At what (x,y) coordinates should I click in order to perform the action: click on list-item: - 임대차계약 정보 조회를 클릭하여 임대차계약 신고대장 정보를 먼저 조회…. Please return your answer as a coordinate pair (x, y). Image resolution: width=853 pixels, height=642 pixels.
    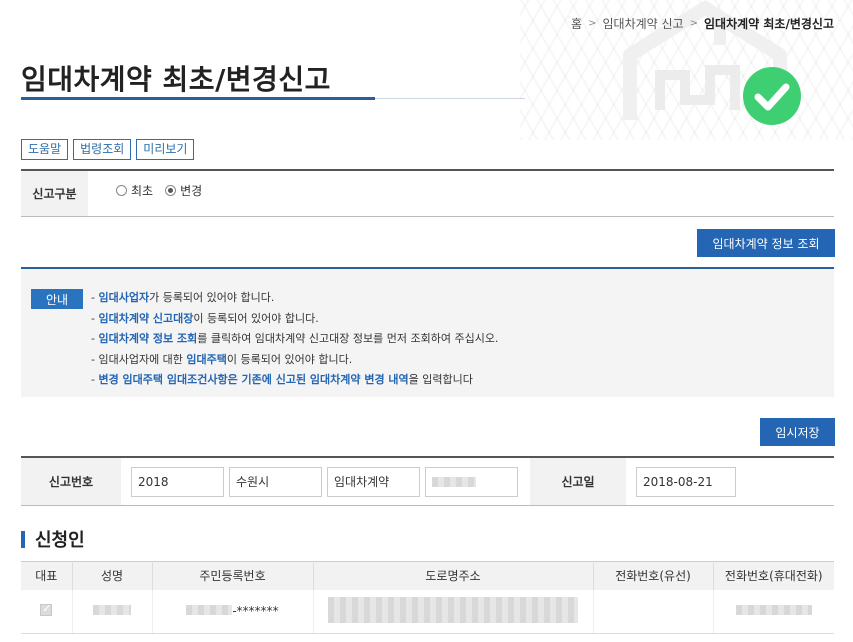
    Looking at the image, I should click on (295, 338).